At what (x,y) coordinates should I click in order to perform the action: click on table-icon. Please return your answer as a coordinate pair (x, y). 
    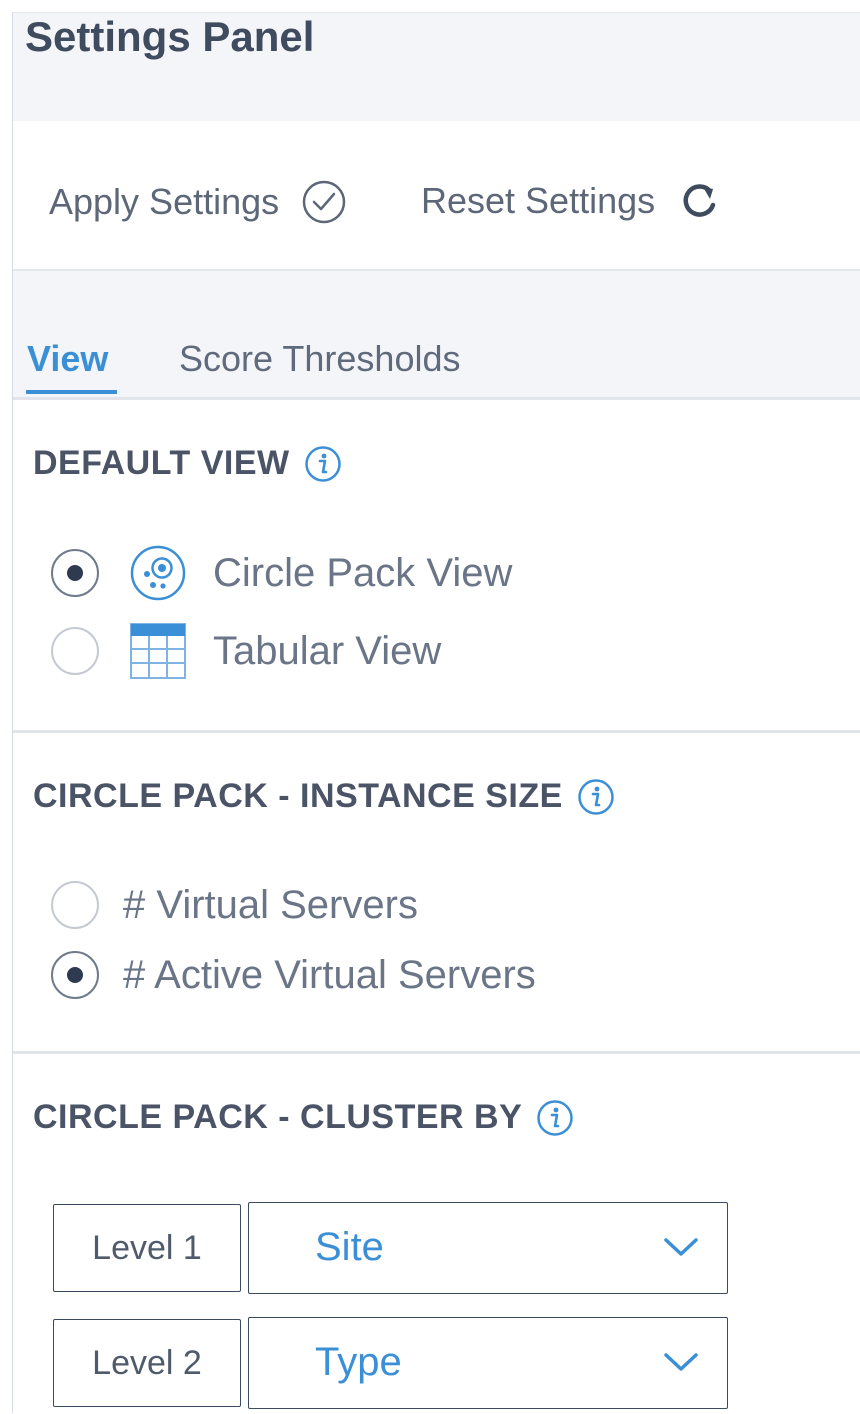
    Looking at the image, I should click on (158, 651).